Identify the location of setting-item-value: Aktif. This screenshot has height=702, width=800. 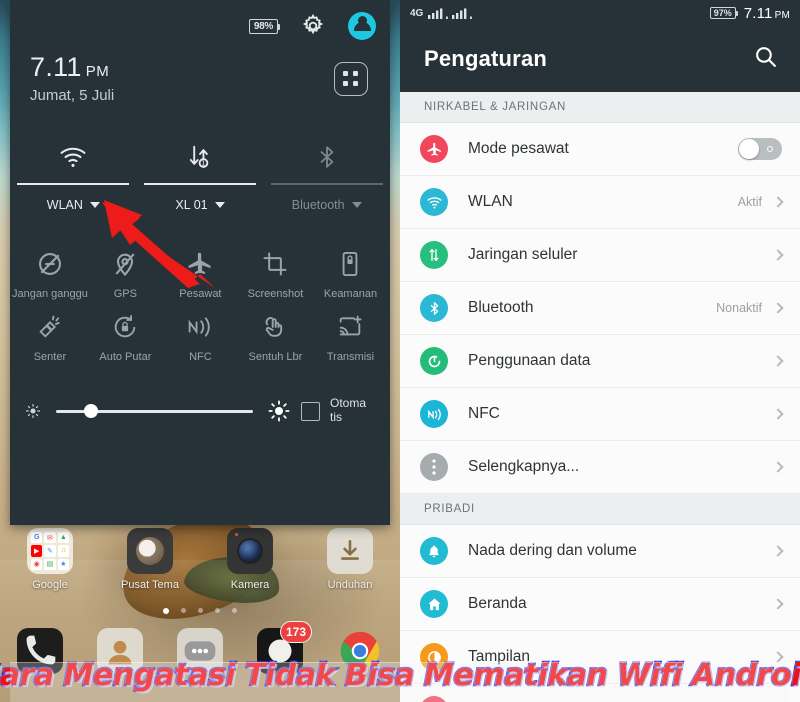
(749, 202).